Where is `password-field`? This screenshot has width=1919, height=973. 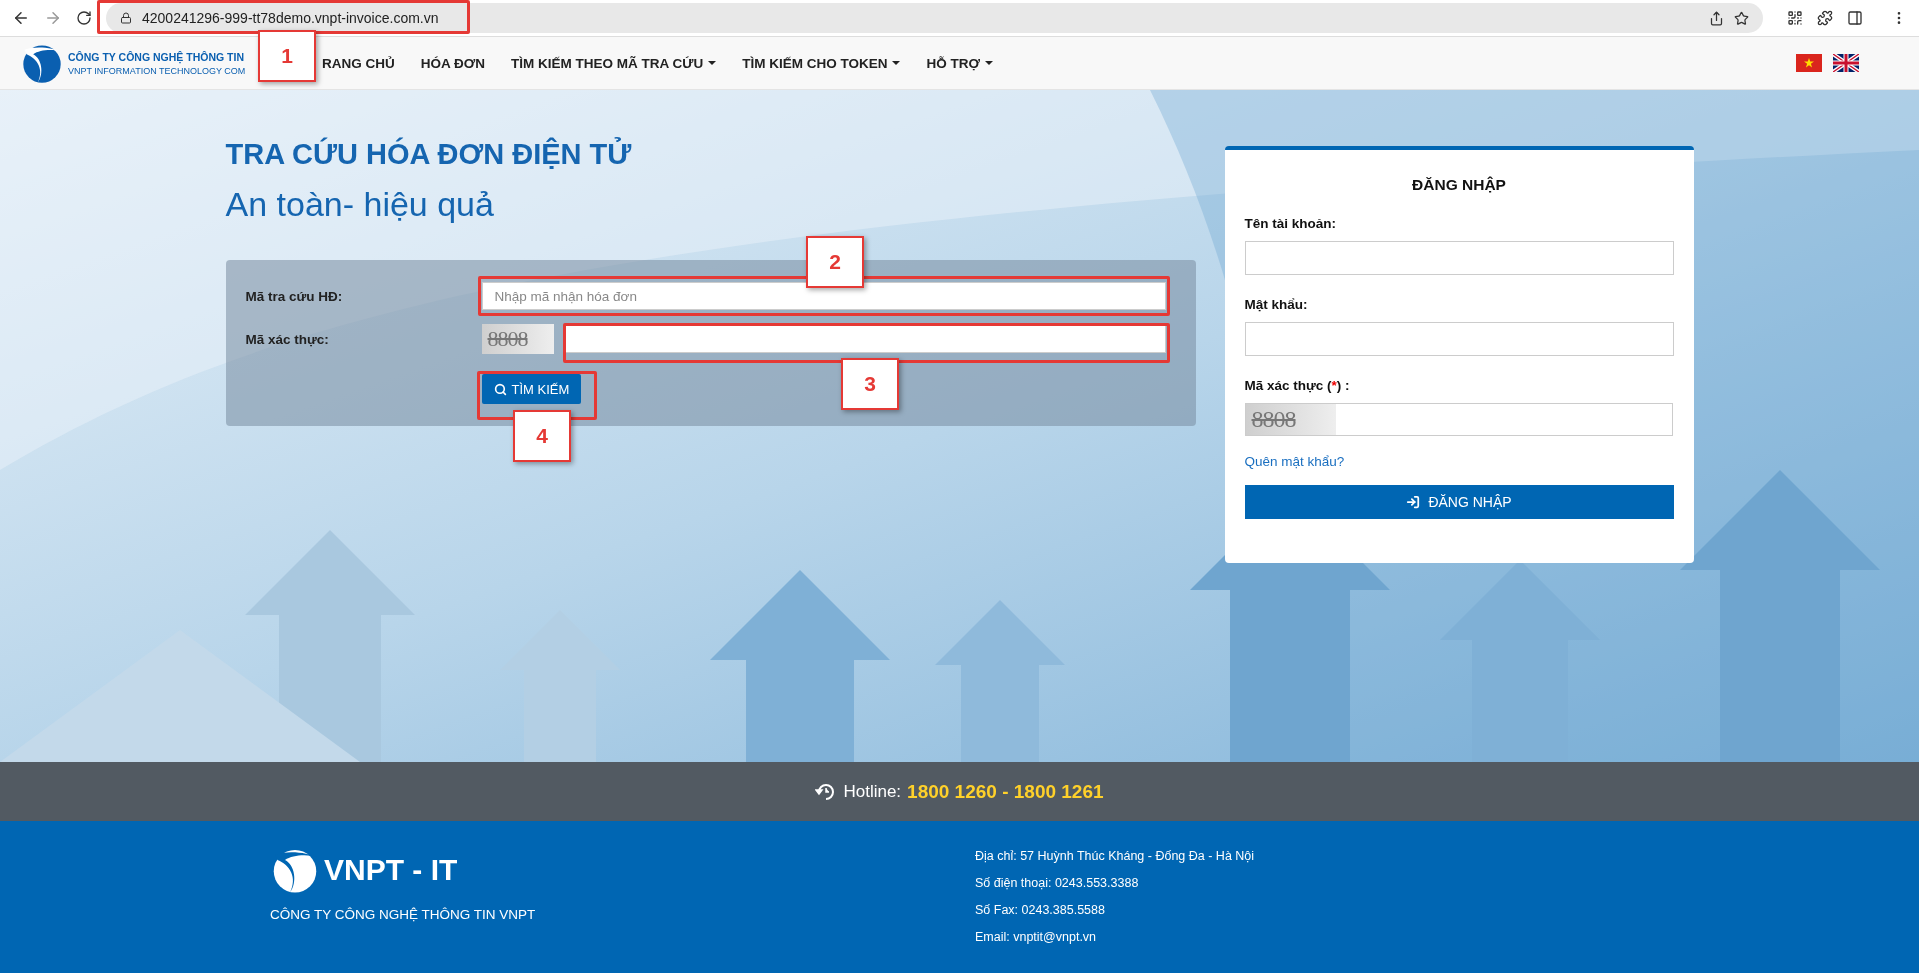 password-field is located at coordinates (1459, 339).